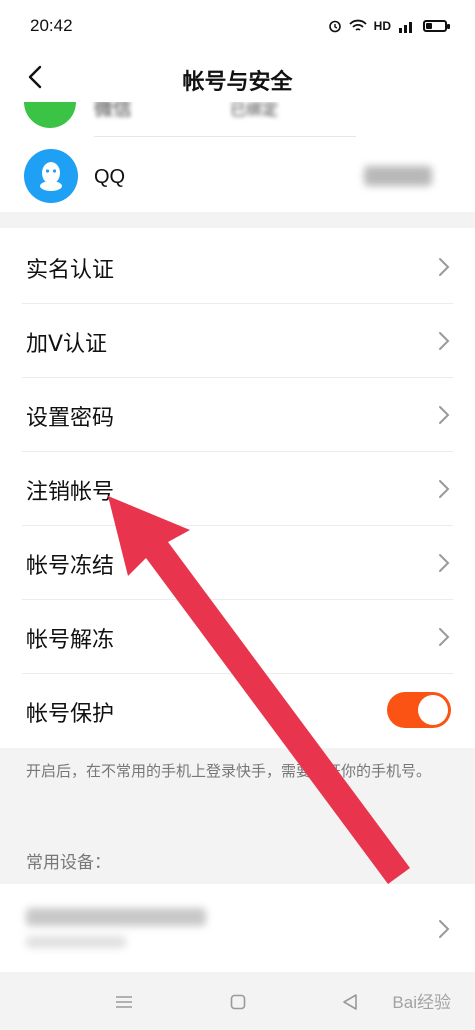 This screenshot has width=475, height=1030. I want to click on menu-item-label: 帐号冻结, so click(70, 566).